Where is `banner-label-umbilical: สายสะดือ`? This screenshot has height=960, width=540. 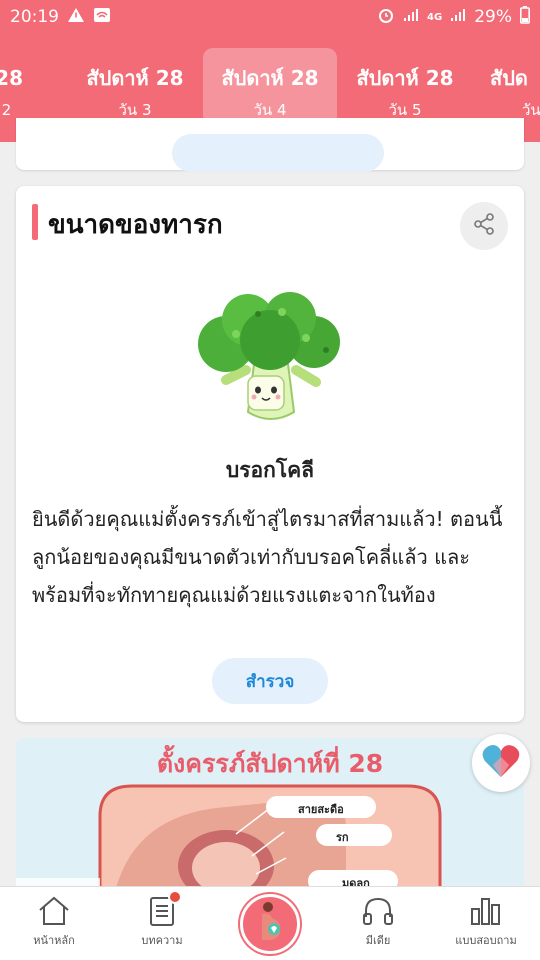 banner-label-umbilical: สายสะดือ is located at coordinates (321, 809).